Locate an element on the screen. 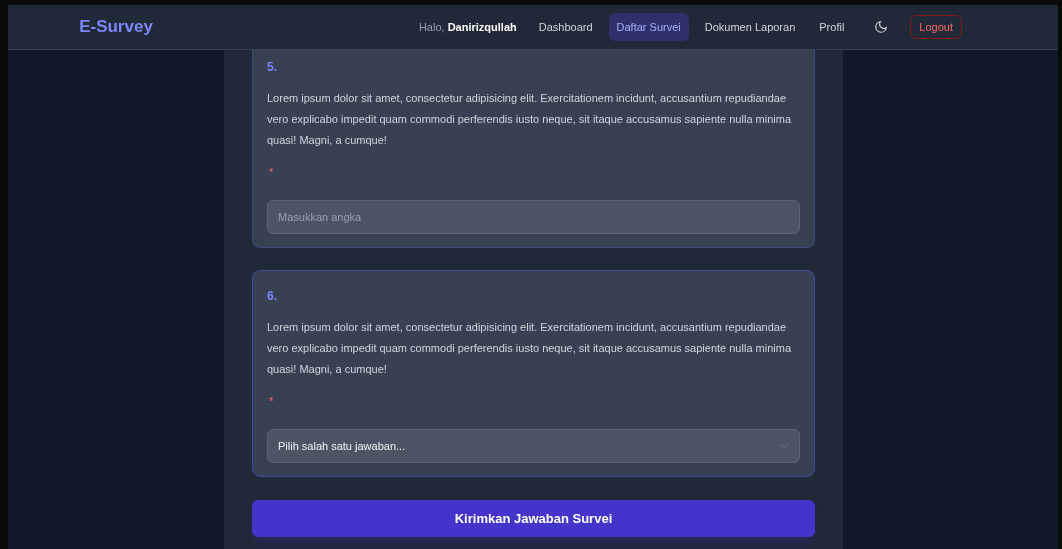 This screenshot has width=1062, height=549. submit-button: Kirimkan Jawaban Survei is located at coordinates (533, 518).